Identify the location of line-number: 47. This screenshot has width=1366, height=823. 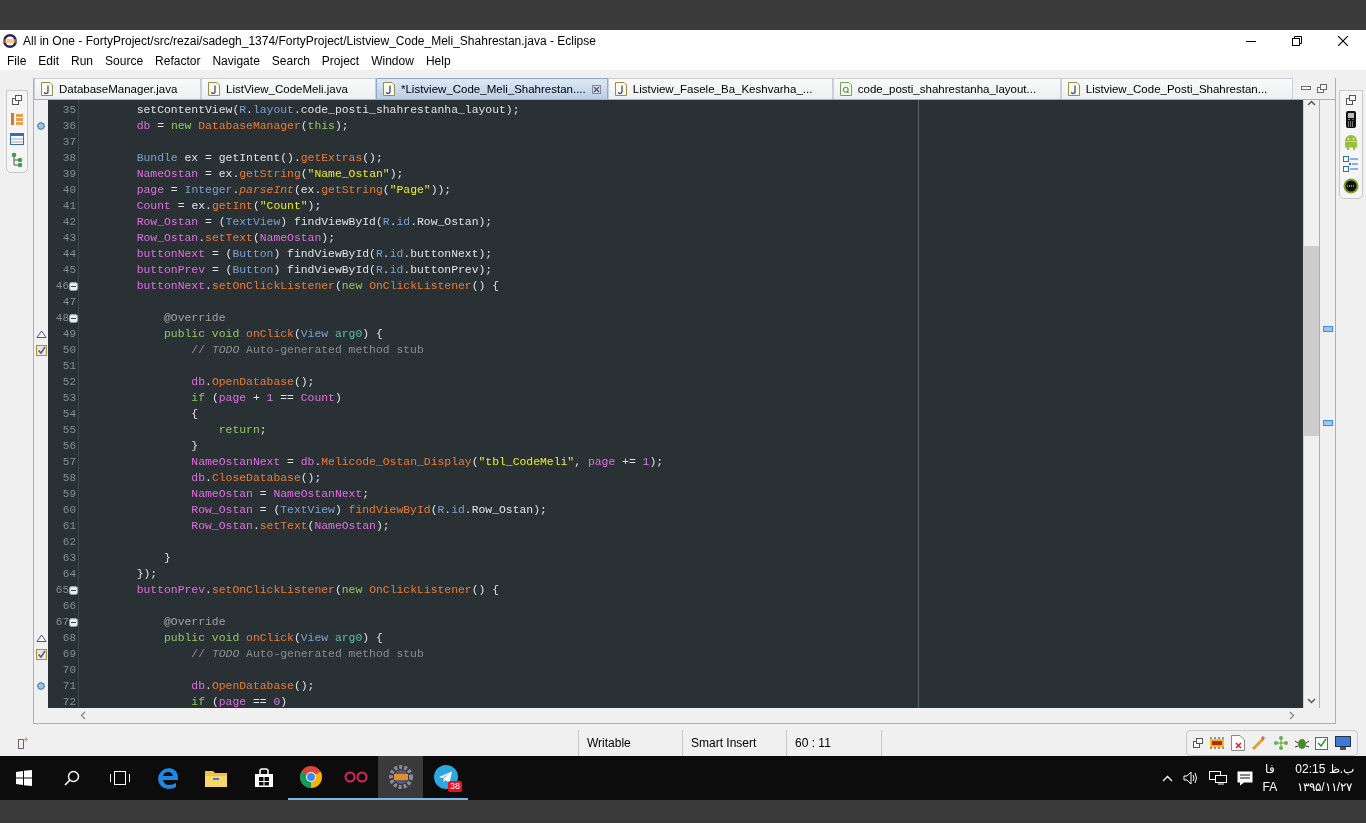
(69, 302).